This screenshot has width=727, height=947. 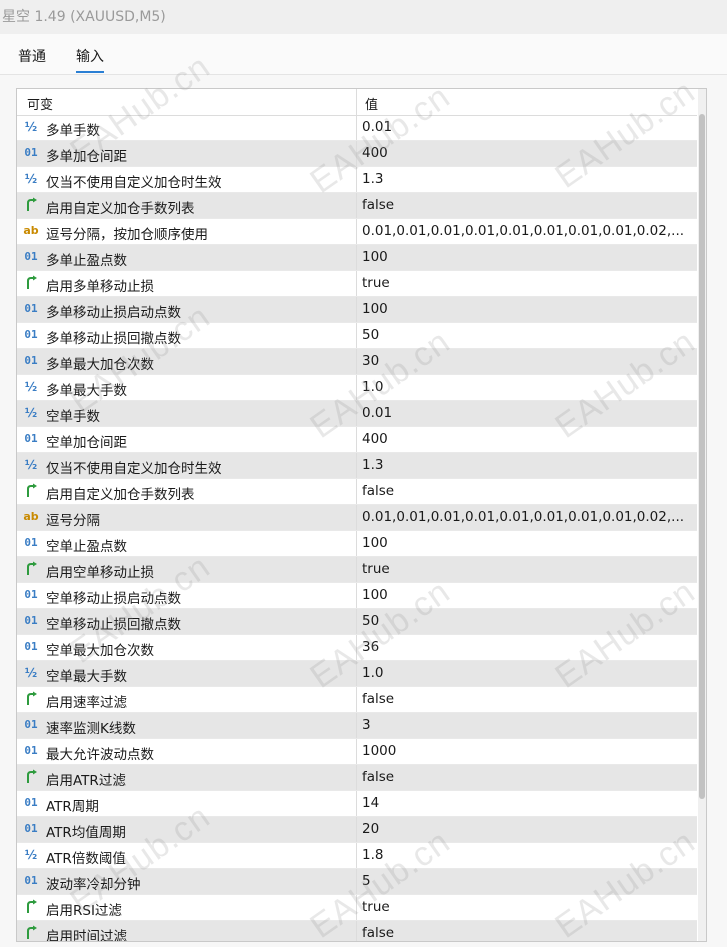 What do you see at coordinates (357, 622) in the screenshot?
I see `table-row: 01 空单移动止损回撤点数 50` at bounding box center [357, 622].